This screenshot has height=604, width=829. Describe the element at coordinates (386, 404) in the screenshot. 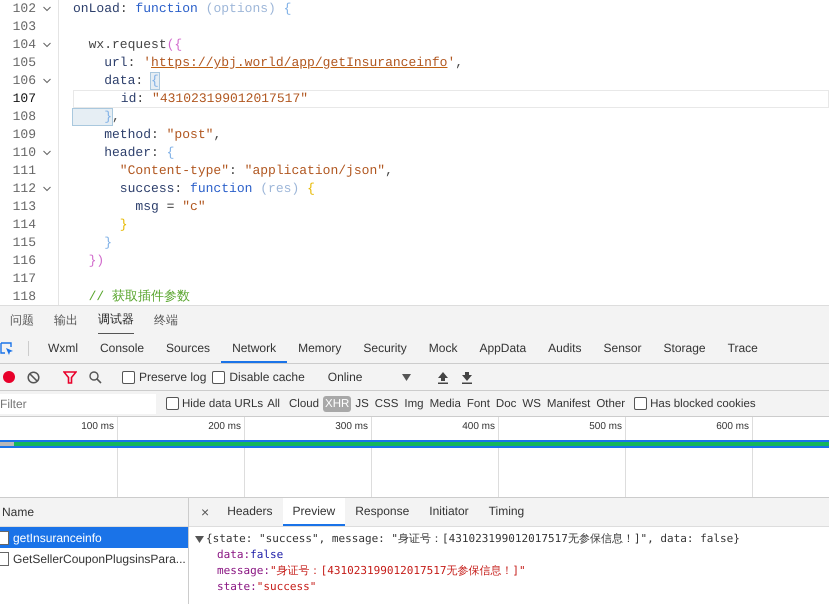

I see `resource-type-filter: CSS` at that location.